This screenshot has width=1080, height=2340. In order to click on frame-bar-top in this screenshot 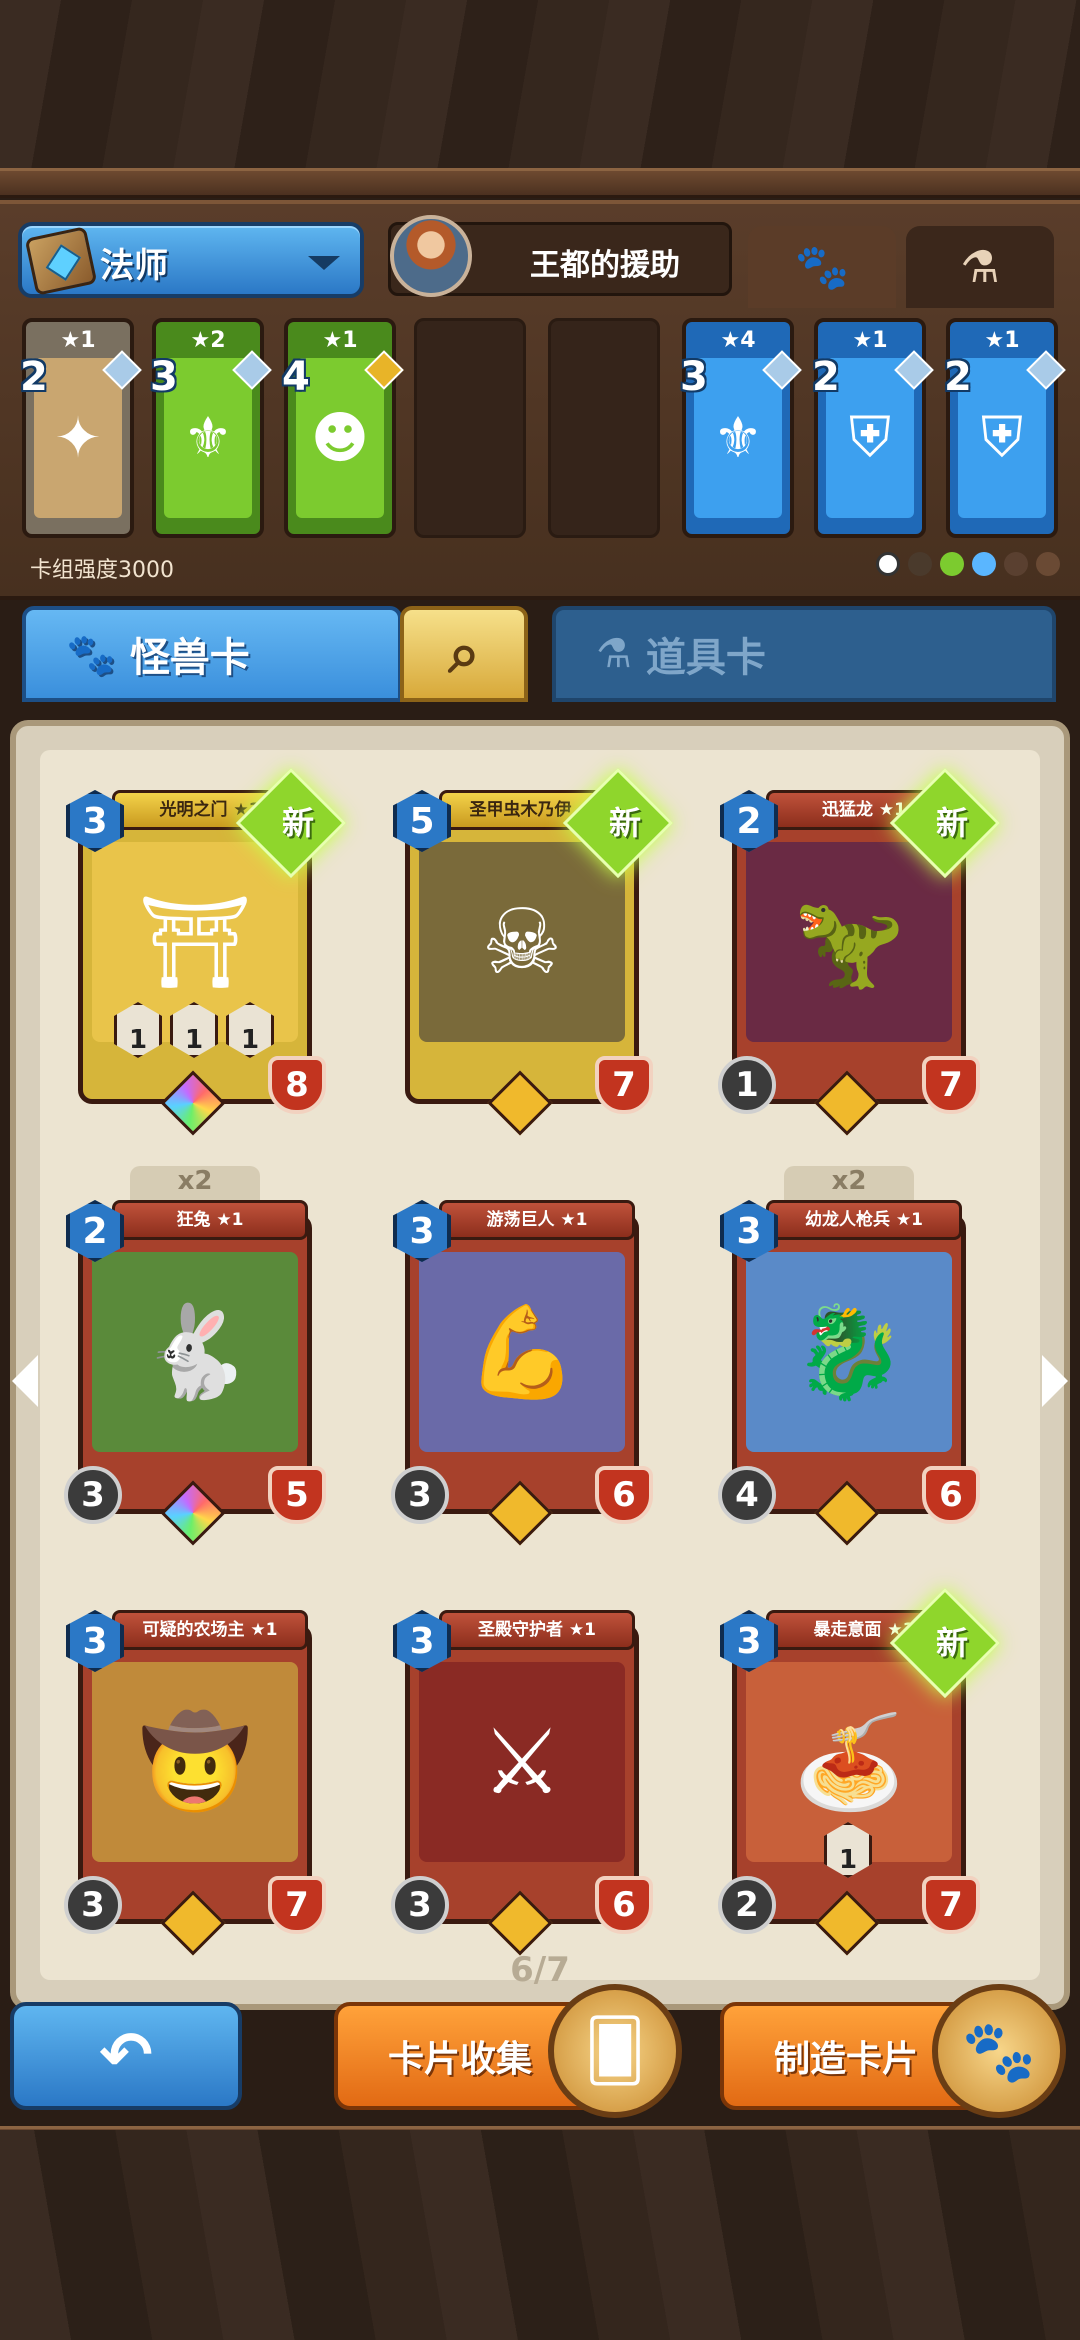, I will do `click(540, 183)`.